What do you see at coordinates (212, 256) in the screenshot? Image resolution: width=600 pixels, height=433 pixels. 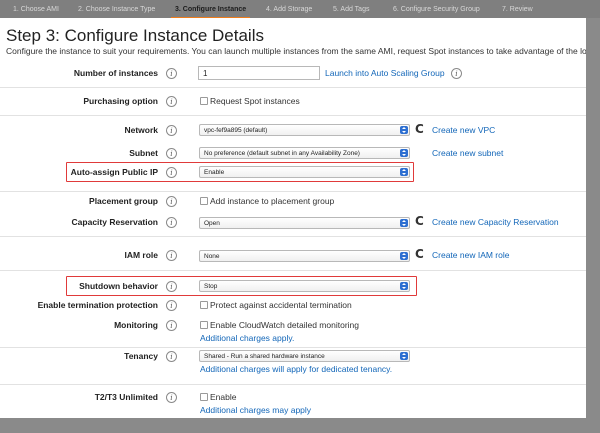 I see `iam-role-value: None` at bounding box center [212, 256].